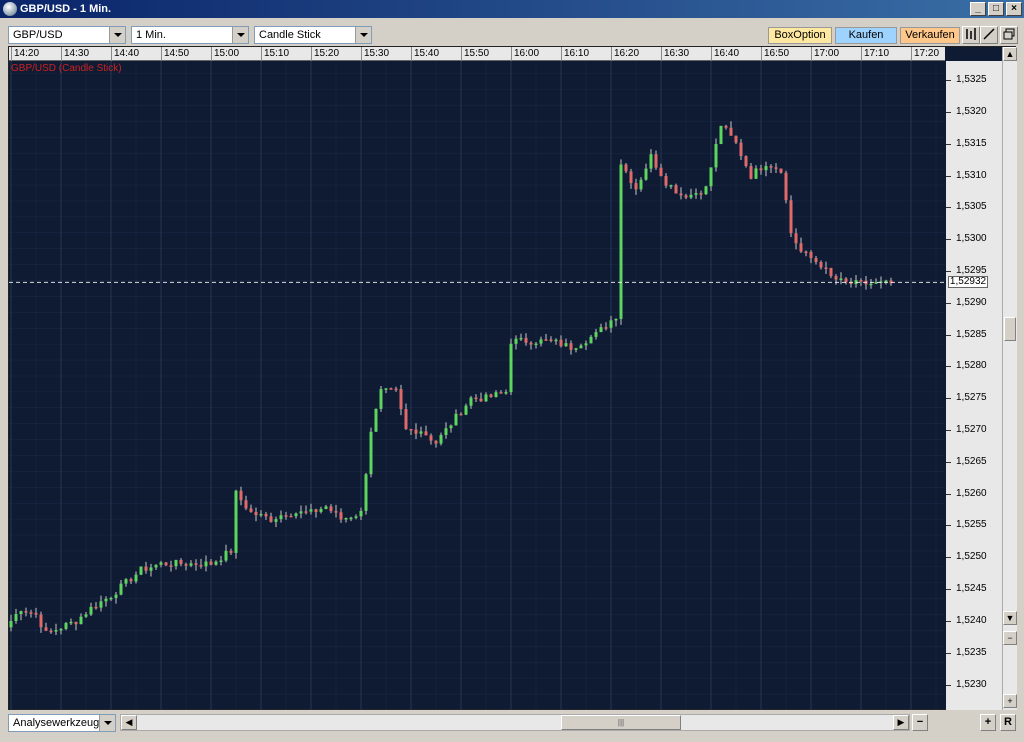 Image resolution: width=1024 pixels, height=742 pixels. I want to click on zoom-in-button: +, so click(988, 722).